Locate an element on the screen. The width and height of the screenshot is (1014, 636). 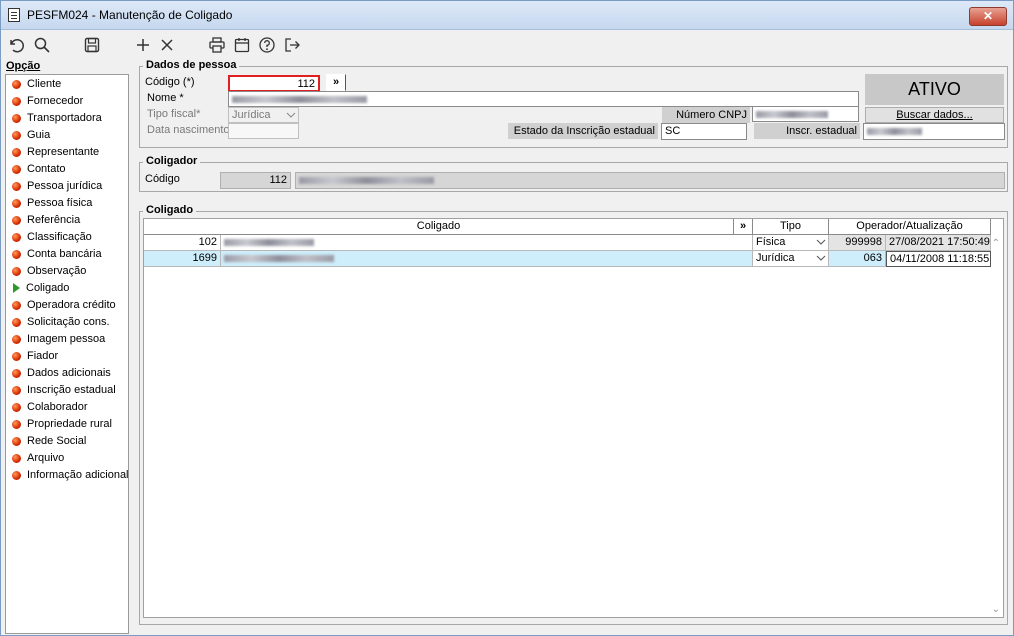
sidebar-item-guia: Guia is located at coordinates (31, 135).